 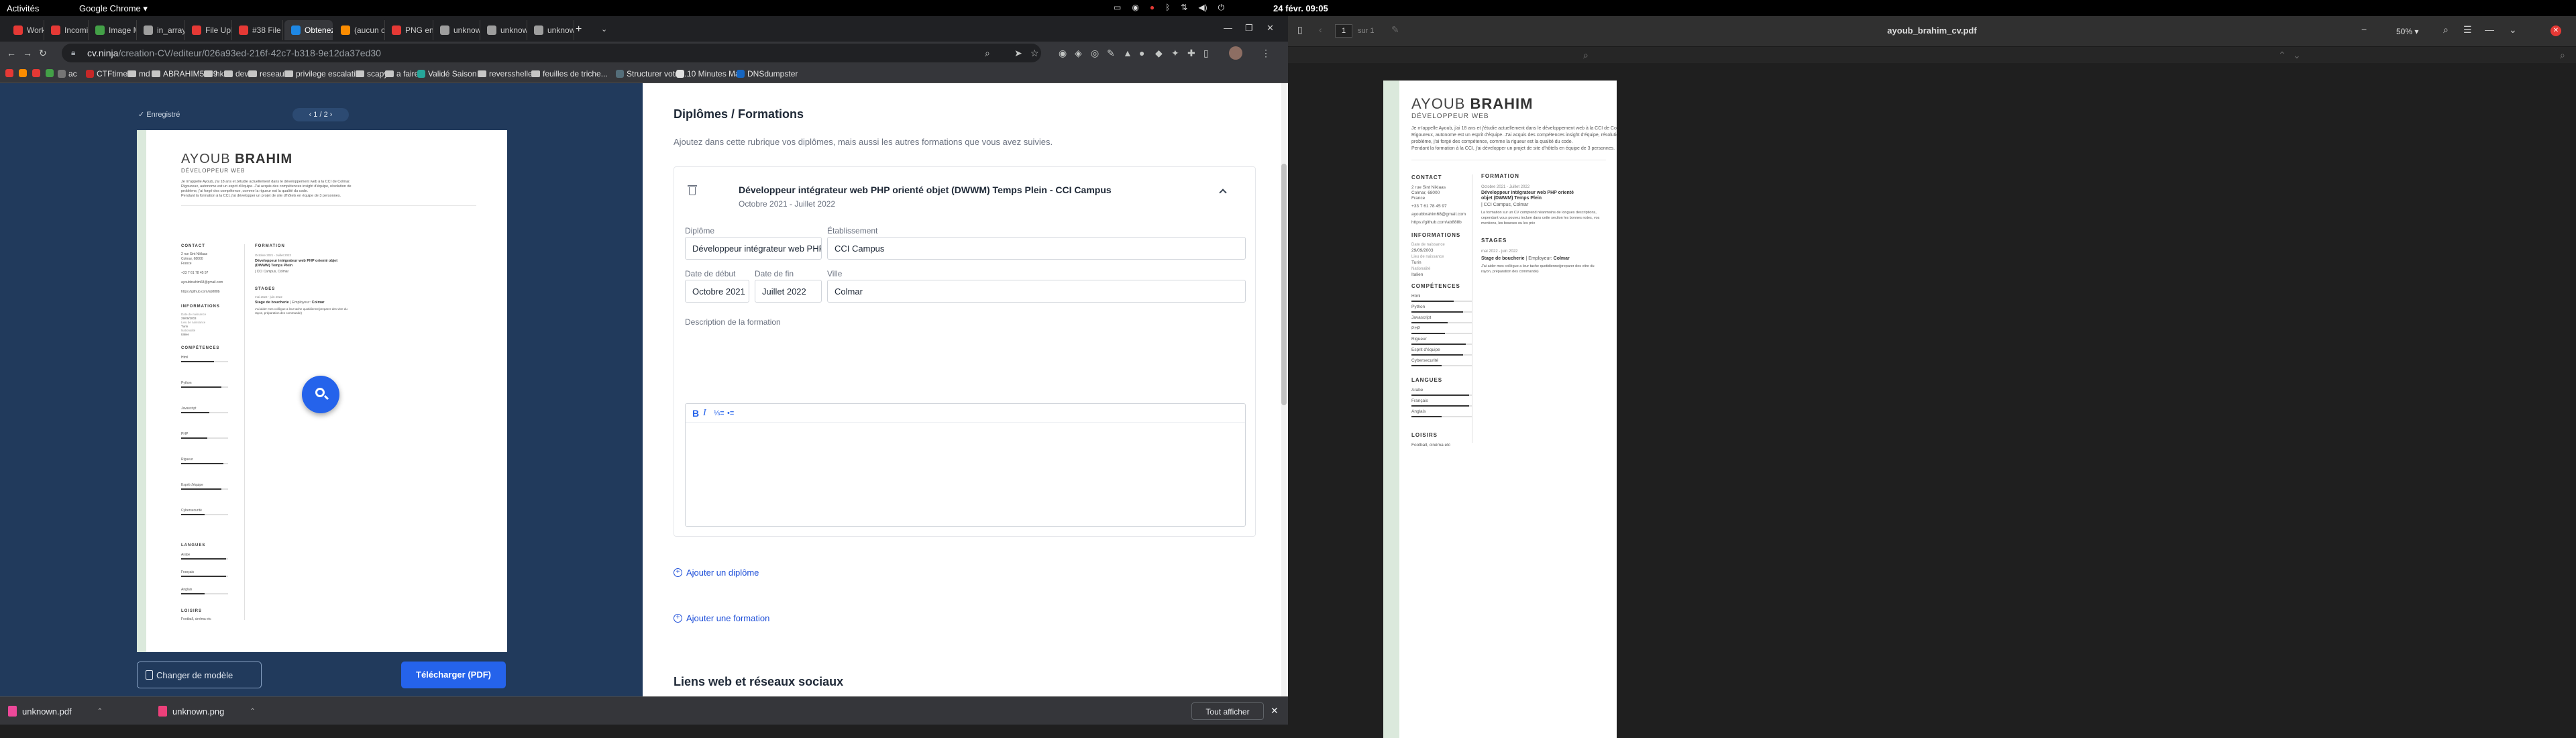 What do you see at coordinates (788, 291) in the screenshot?
I see `end-date-input: Juillet 2022` at bounding box center [788, 291].